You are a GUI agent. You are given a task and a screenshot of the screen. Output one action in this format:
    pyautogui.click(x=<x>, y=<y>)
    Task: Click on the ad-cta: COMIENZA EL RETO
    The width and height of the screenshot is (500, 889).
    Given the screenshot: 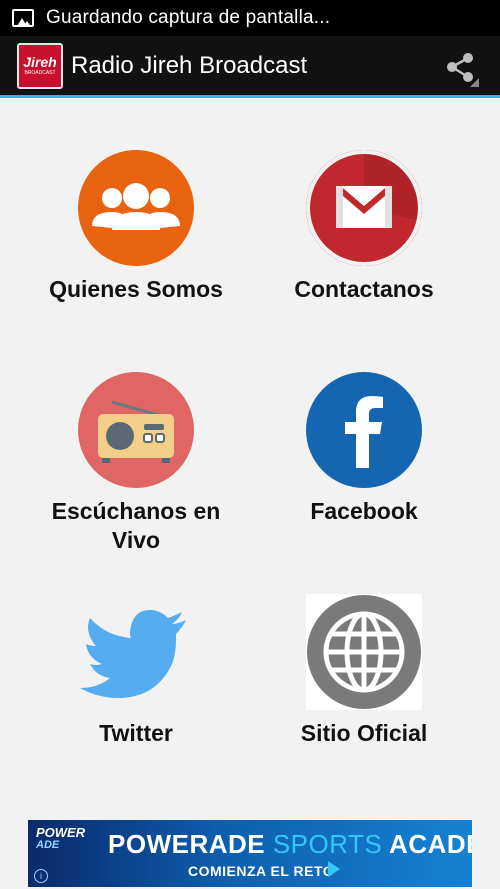 What is the action you would take?
    pyautogui.click(x=261, y=871)
    